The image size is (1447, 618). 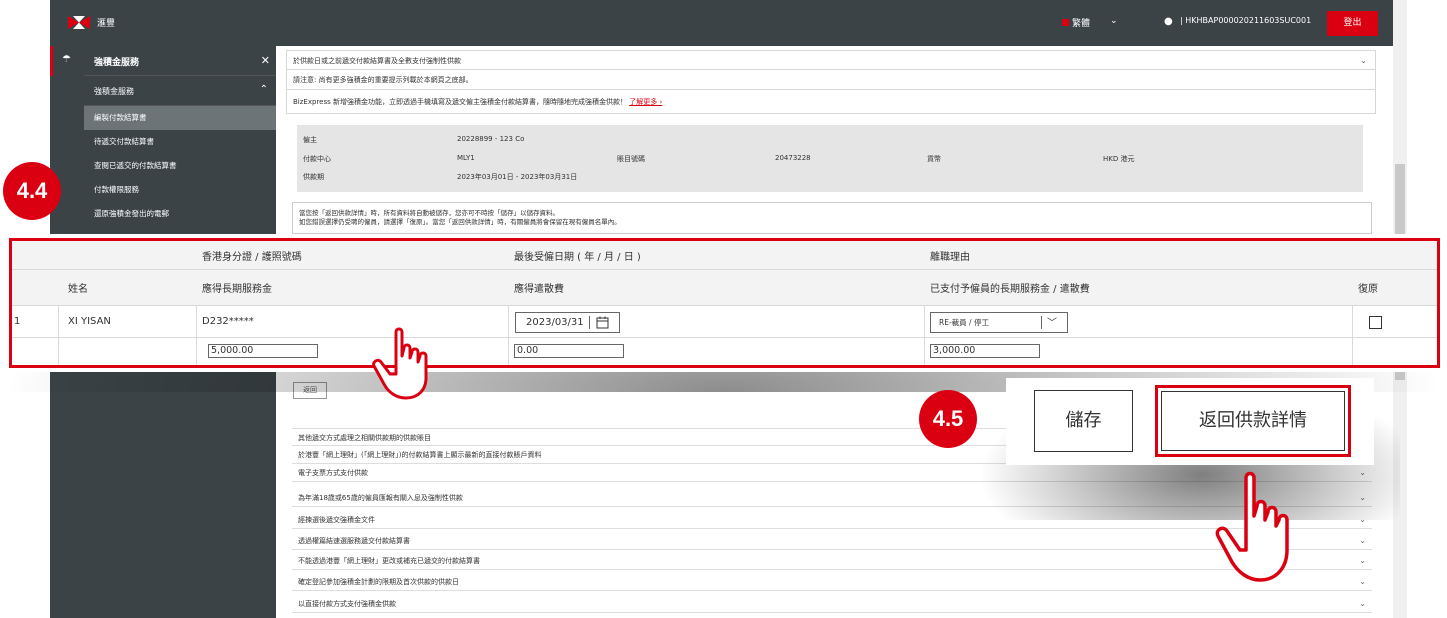 I want to click on name-header: 姓名, so click(x=78, y=289).